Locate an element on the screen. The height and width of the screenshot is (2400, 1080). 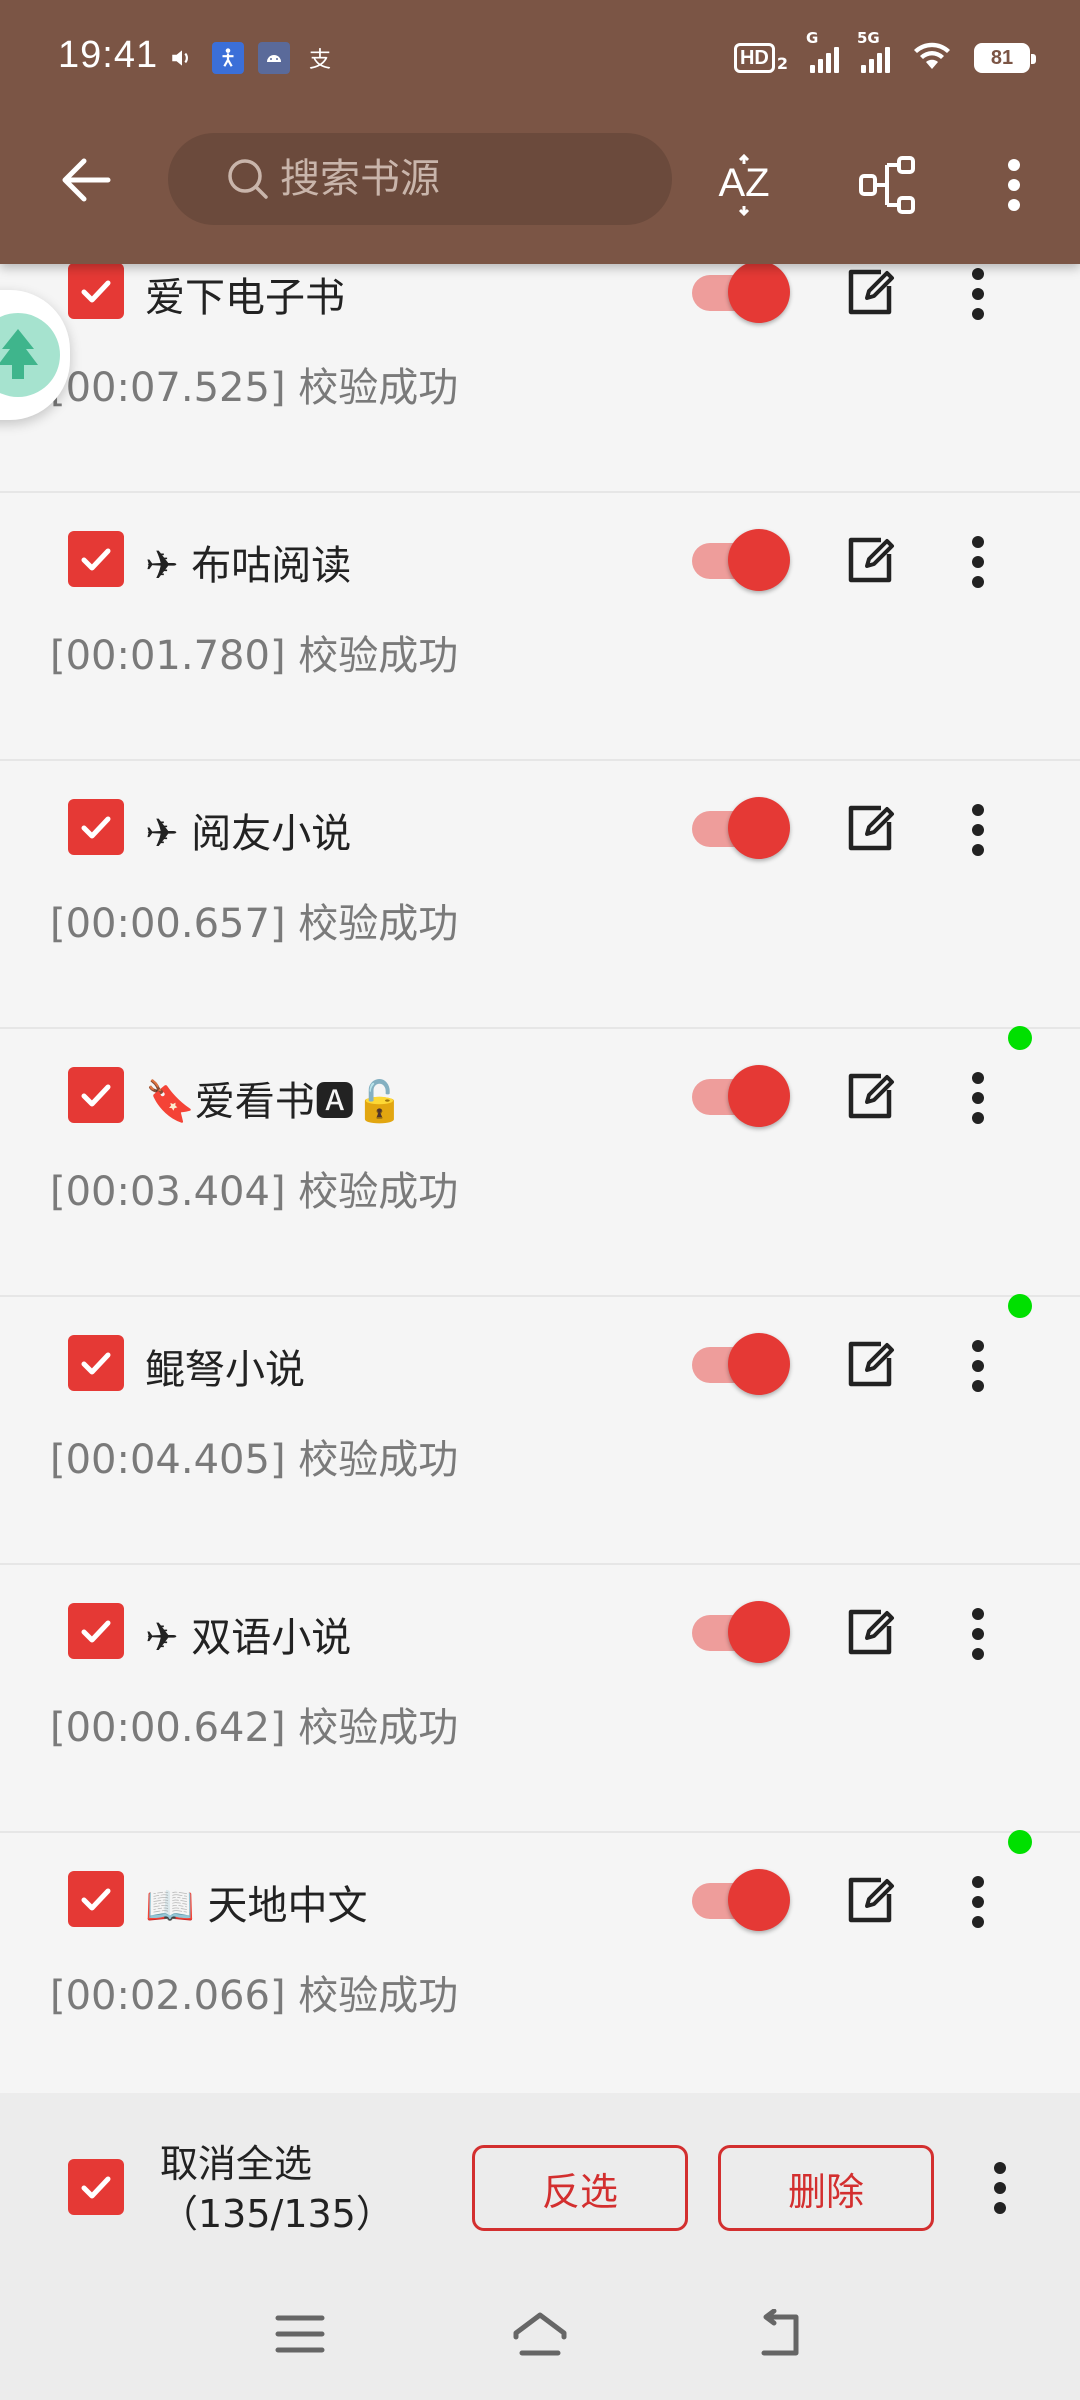
input-method-icon: 支 is located at coordinates (319, 60).